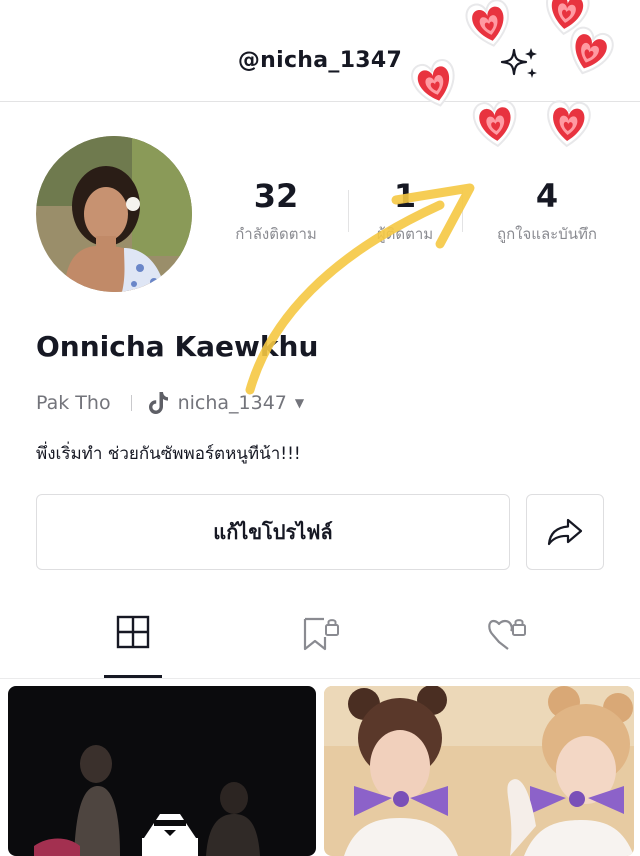 The image size is (640, 856). Describe the element at coordinates (73, 403) in the screenshot. I see `location-text: Pak Tho` at that location.